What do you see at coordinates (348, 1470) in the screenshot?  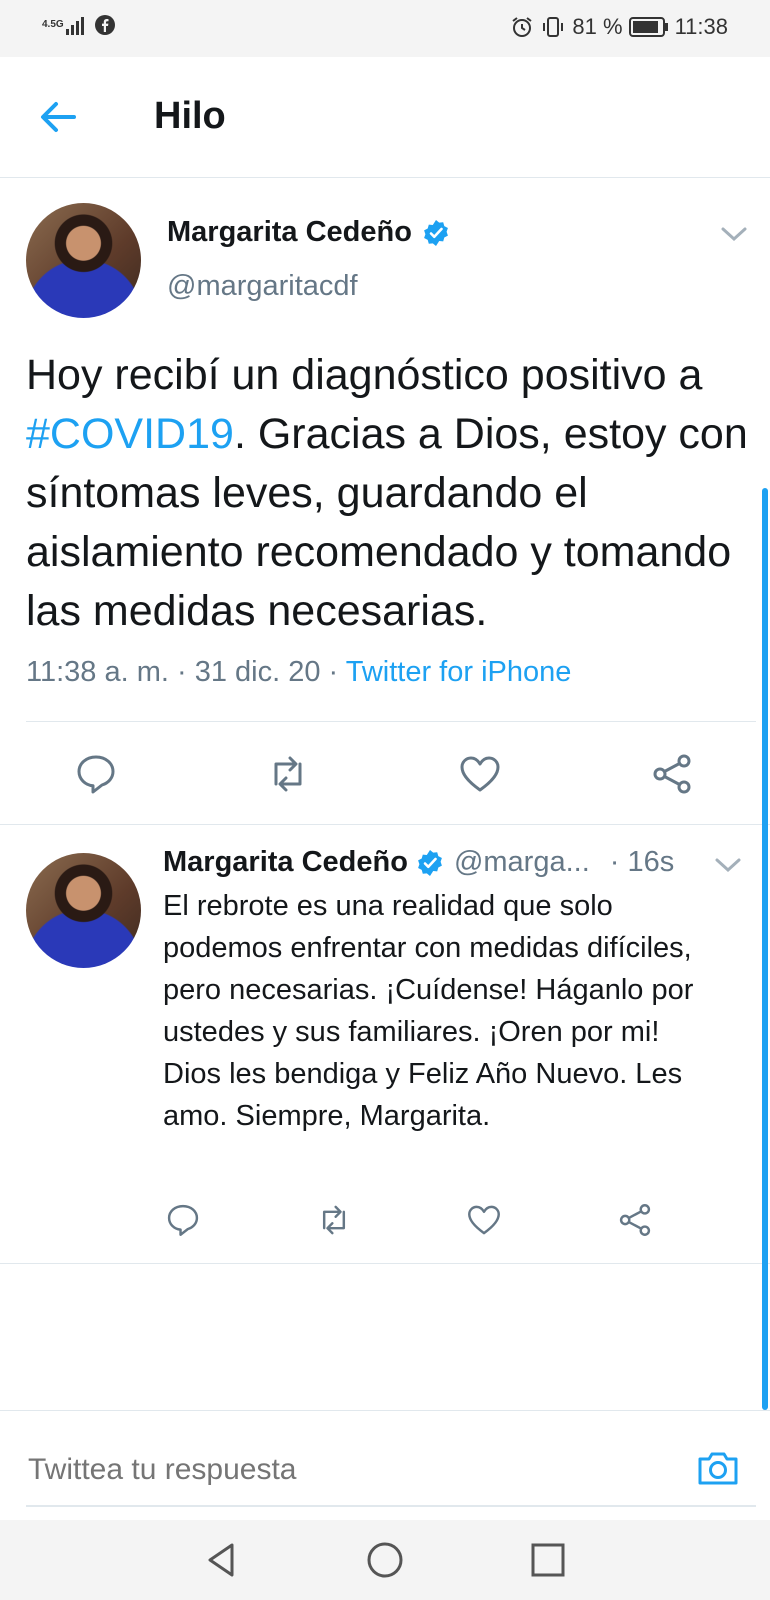 I see `reply-input` at bounding box center [348, 1470].